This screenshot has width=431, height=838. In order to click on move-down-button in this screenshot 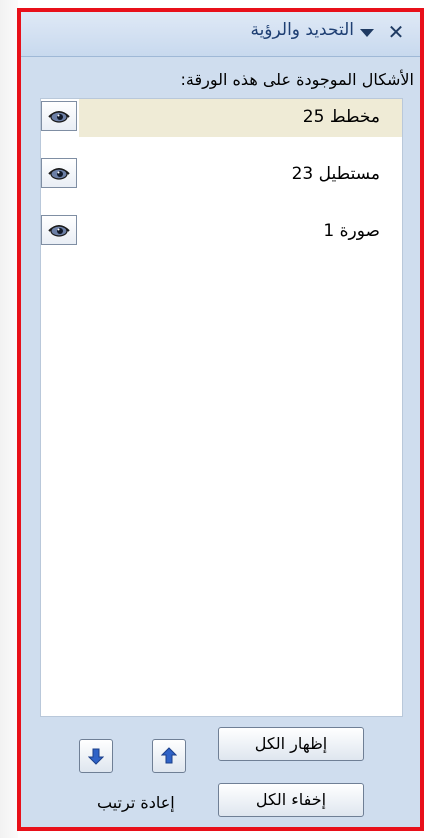, I will do `click(96, 756)`.